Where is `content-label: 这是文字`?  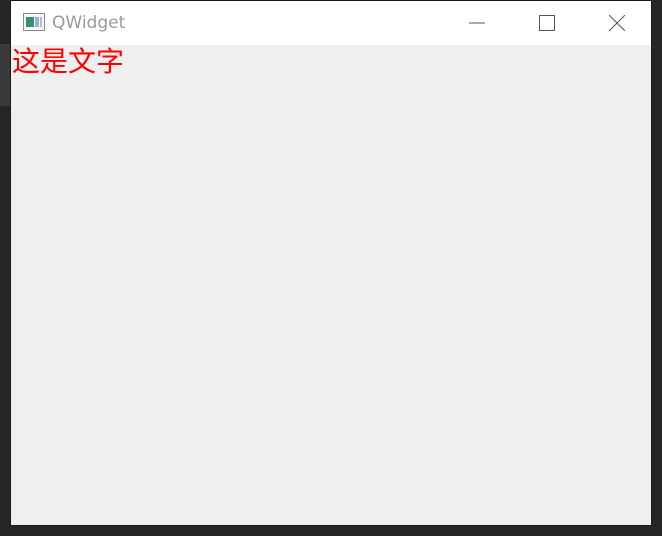
content-label: 这是文字 is located at coordinates (68, 61).